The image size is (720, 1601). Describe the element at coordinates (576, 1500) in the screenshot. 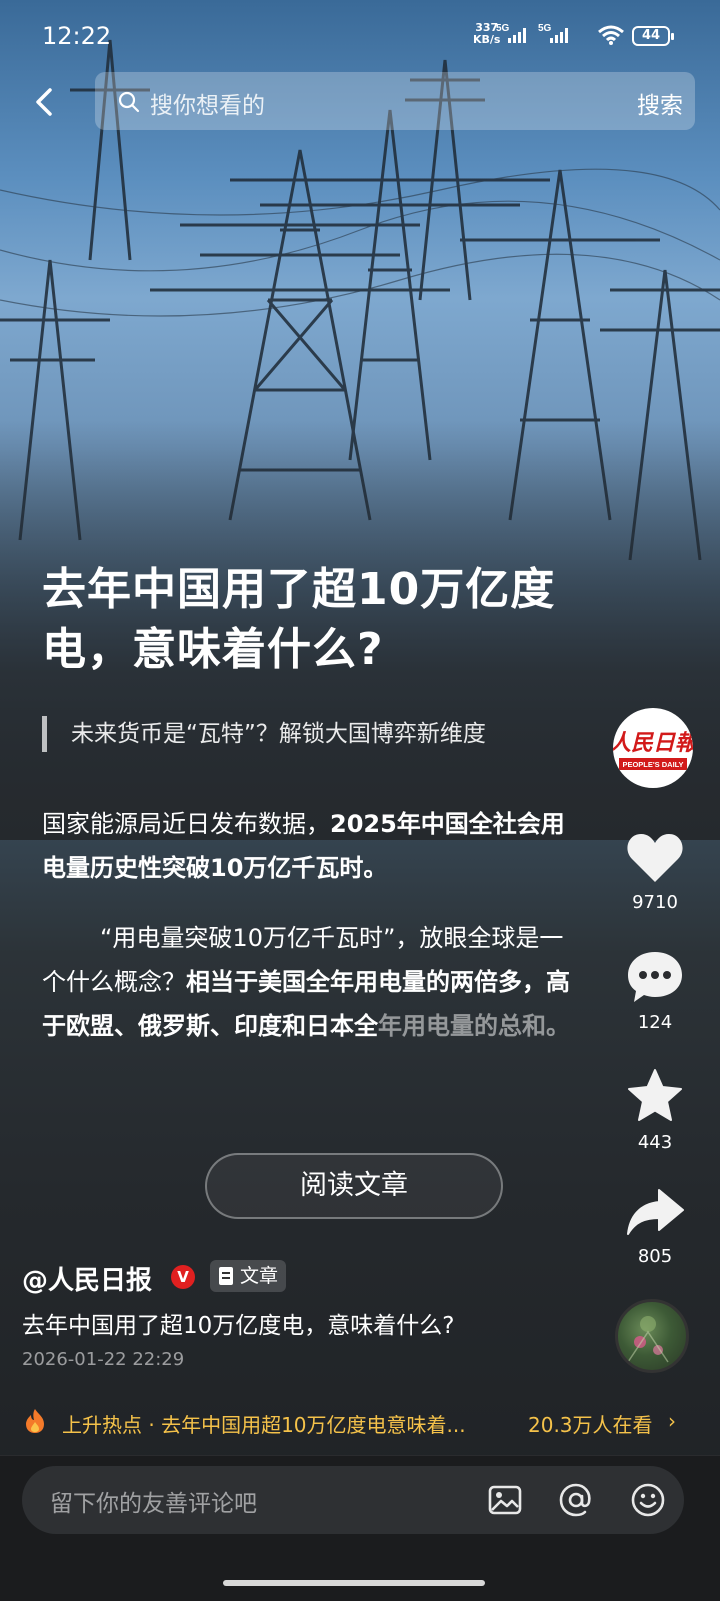

I see `mention-at-icon` at that location.